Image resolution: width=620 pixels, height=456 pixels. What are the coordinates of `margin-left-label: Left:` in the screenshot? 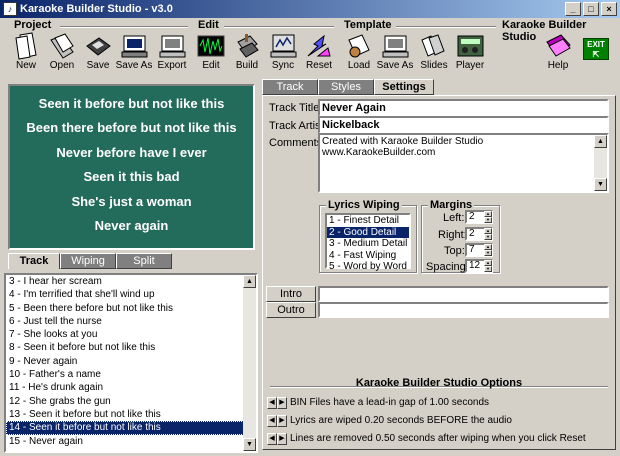 It's located at (454, 218).